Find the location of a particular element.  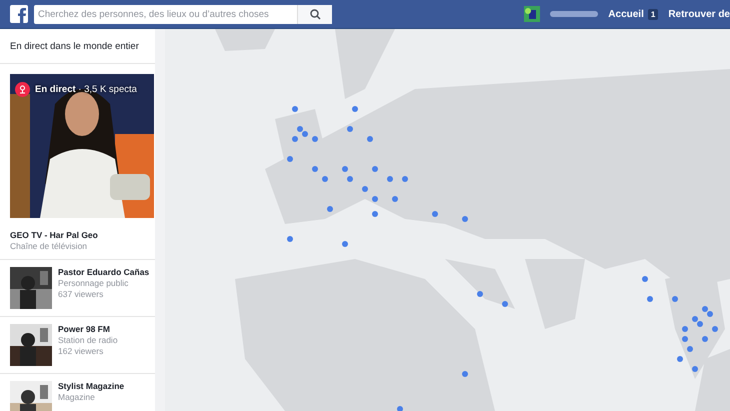

broadcaster-category: Personnage public is located at coordinates (94, 283).